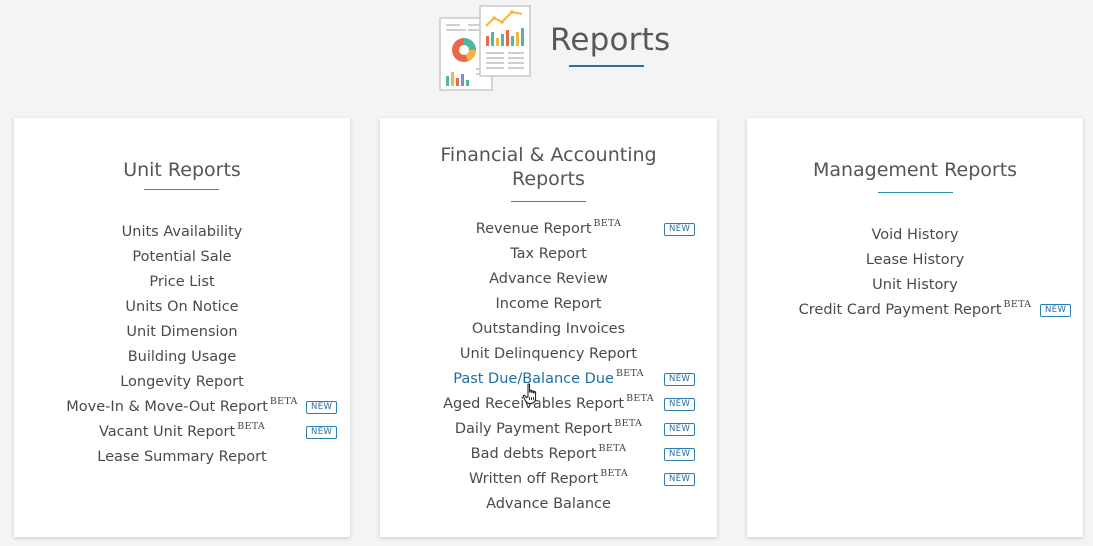 This screenshot has height=546, width=1093. What do you see at coordinates (548, 179) in the screenshot?
I see `card-title-line-2: Reports` at bounding box center [548, 179].